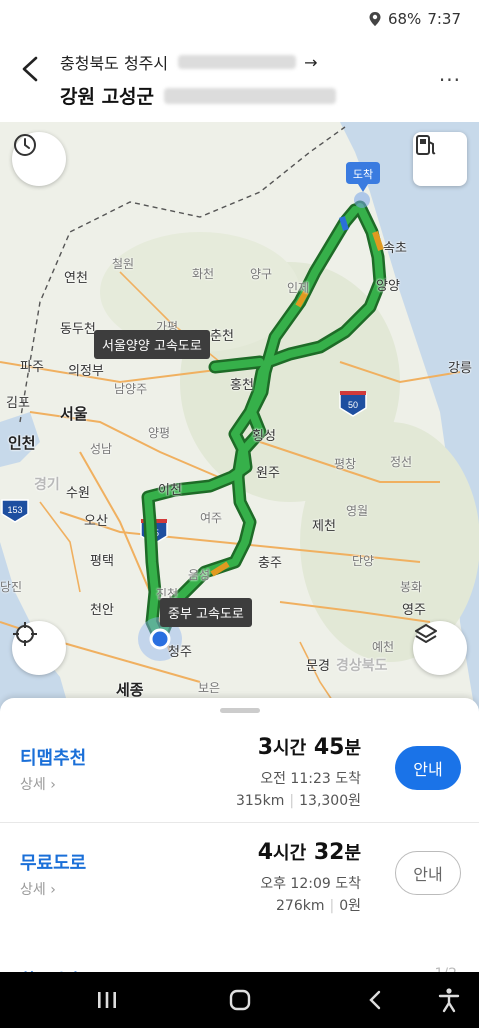 This screenshot has width=479, height=1028. Describe the element at coordinates (47, 485) in the screenshot. I see `region-gyeonggi: 경기` at that location.